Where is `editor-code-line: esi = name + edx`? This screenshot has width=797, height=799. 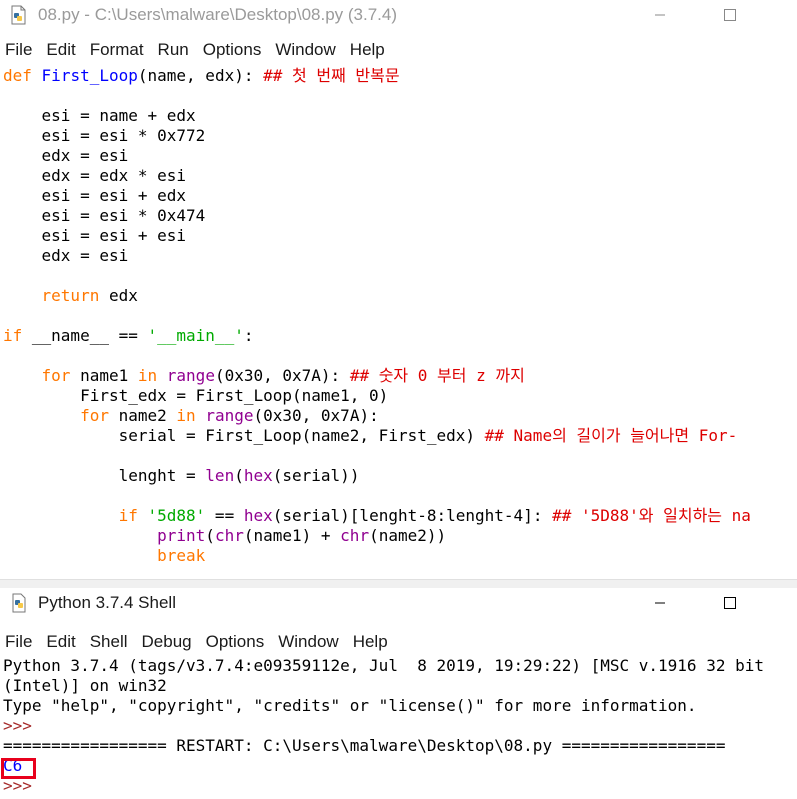 editor-code-line: esi = name + edx is located at coordinates (99, 116).